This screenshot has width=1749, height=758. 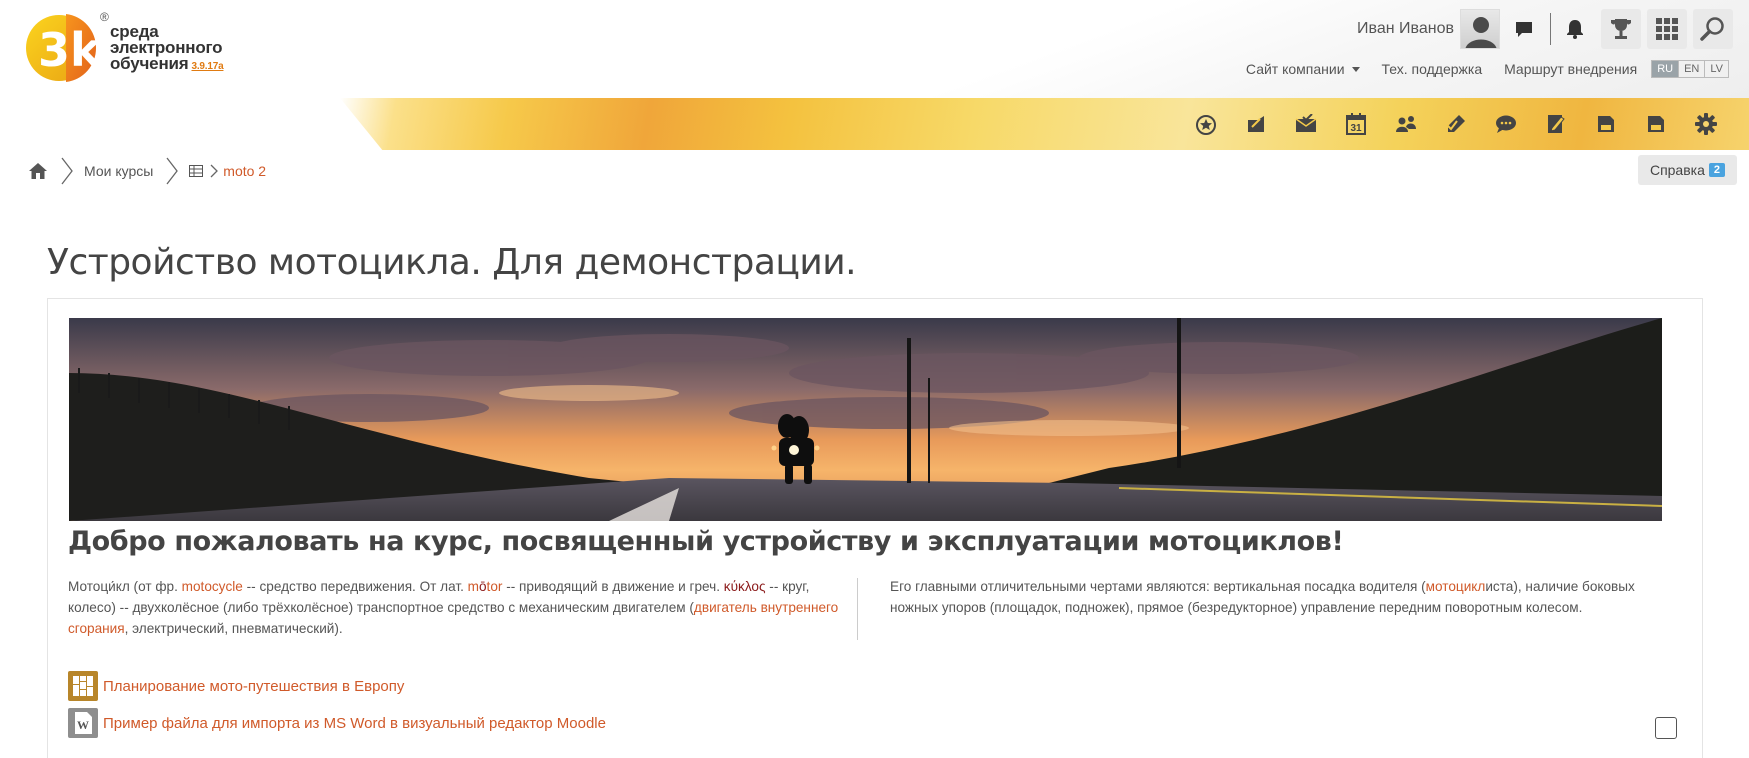 I want to click on company-site-label: Сайт компании, so click(x=1295, y=69).